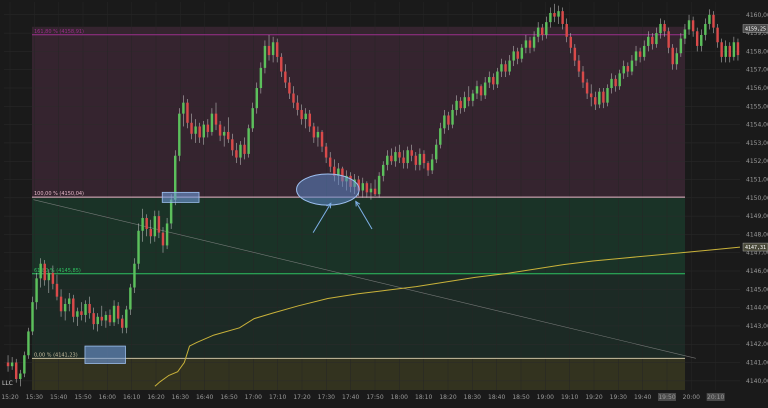 This screenshot has width=768, height=408. Describe the element at coordinates (757, 363) in the screenshot. I see `y-tick-label: 4141,00` at that location.